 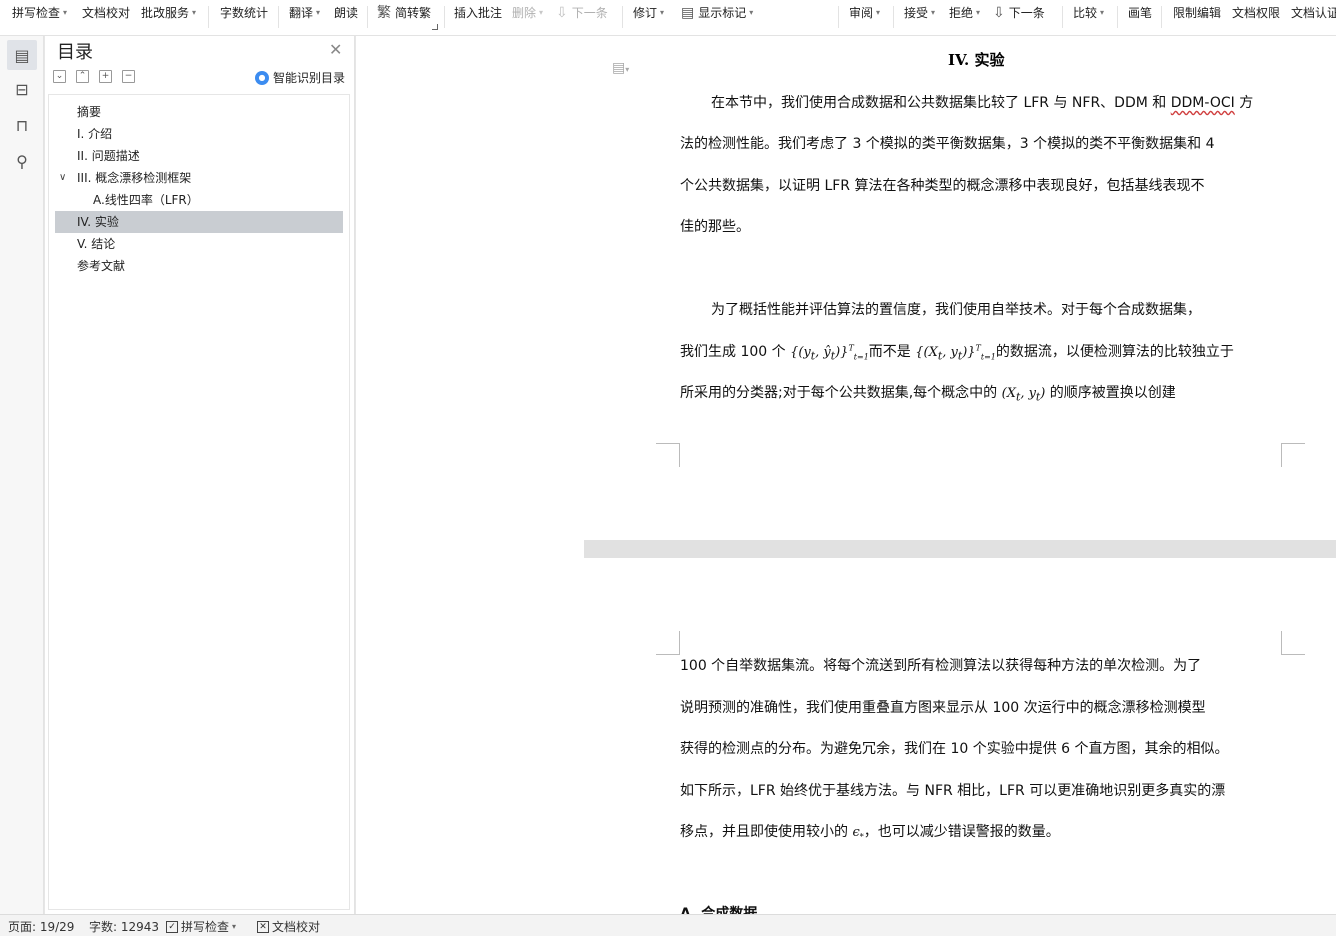 I want to click on collapse-up-icon: ⌃, so click(x=82, y=76).